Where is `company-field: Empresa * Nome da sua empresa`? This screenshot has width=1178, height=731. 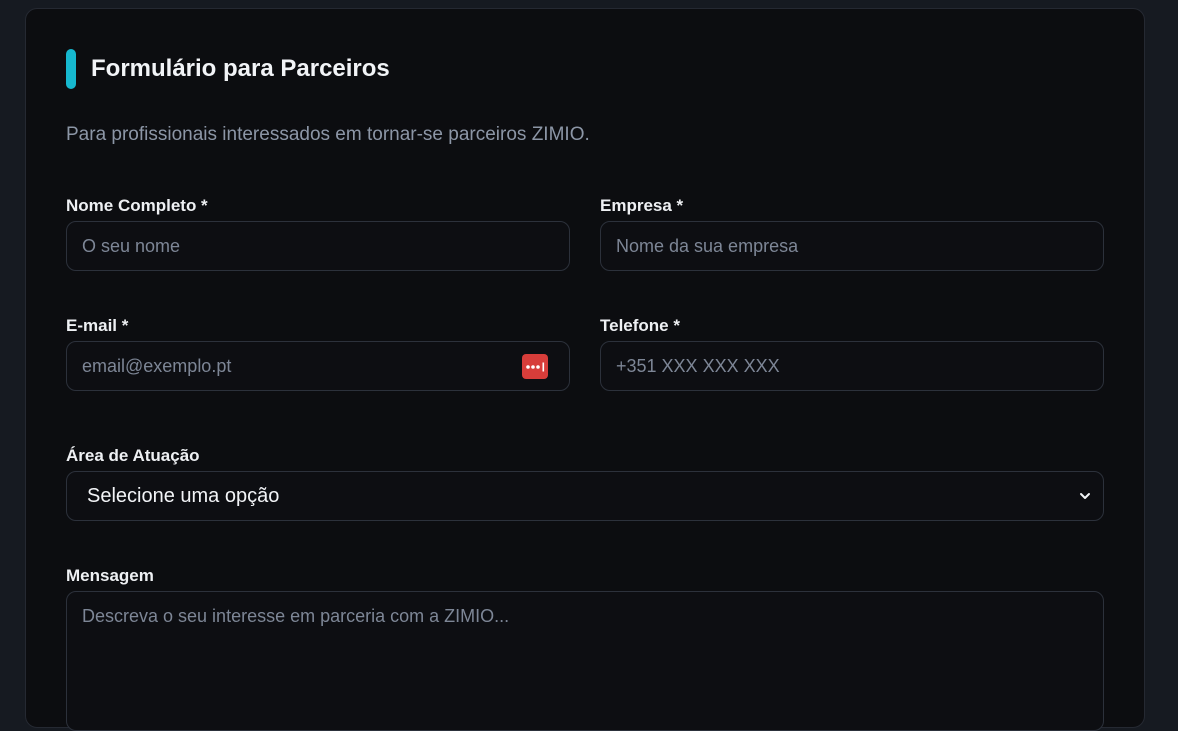
company-field: Empresa * Nome da sua empresa is located at coordinates (852, 233).